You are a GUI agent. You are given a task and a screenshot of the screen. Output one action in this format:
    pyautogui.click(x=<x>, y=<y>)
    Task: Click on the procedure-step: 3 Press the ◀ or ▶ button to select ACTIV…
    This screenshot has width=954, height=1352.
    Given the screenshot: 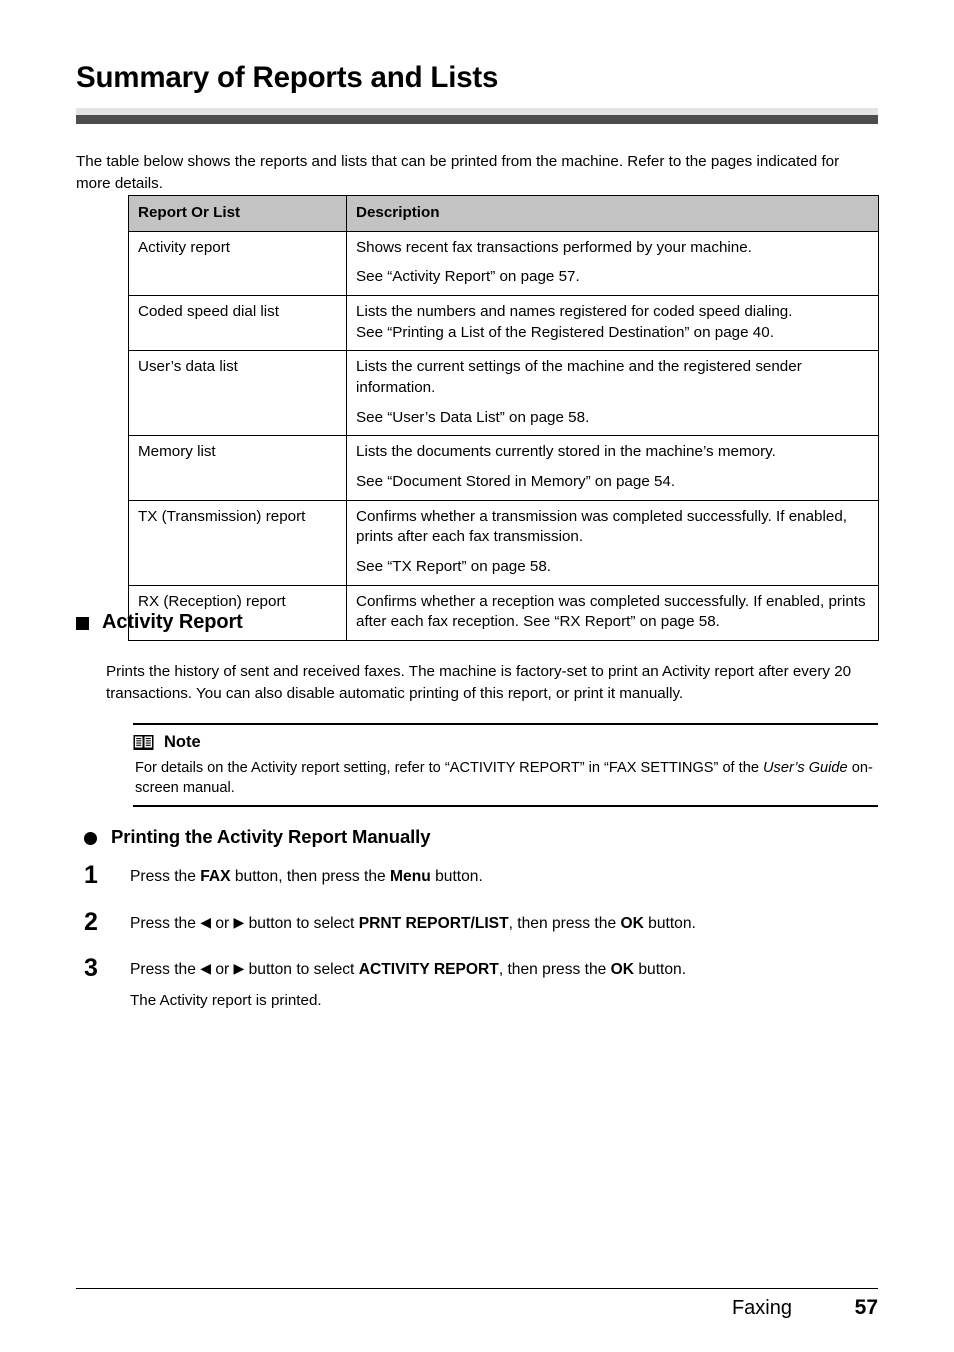 What is the action you would take?
    pyautogui.click(x=484, y=982)
    